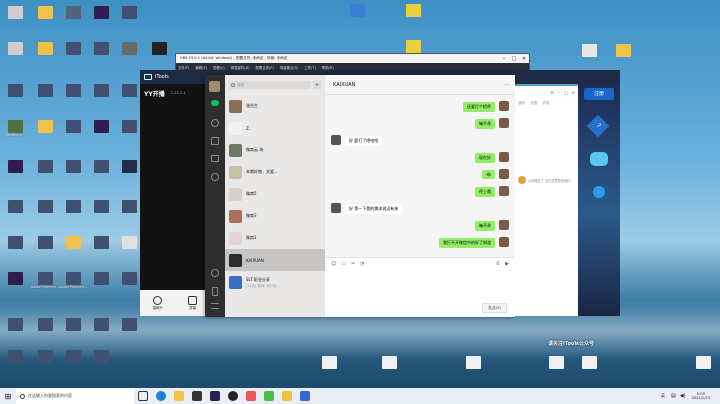 This screenshot has height=404, width=720. Describe the element at coordinates (328, 67) in the screenshot. I see `obs-menu-item: 帮助(H)` at that location.